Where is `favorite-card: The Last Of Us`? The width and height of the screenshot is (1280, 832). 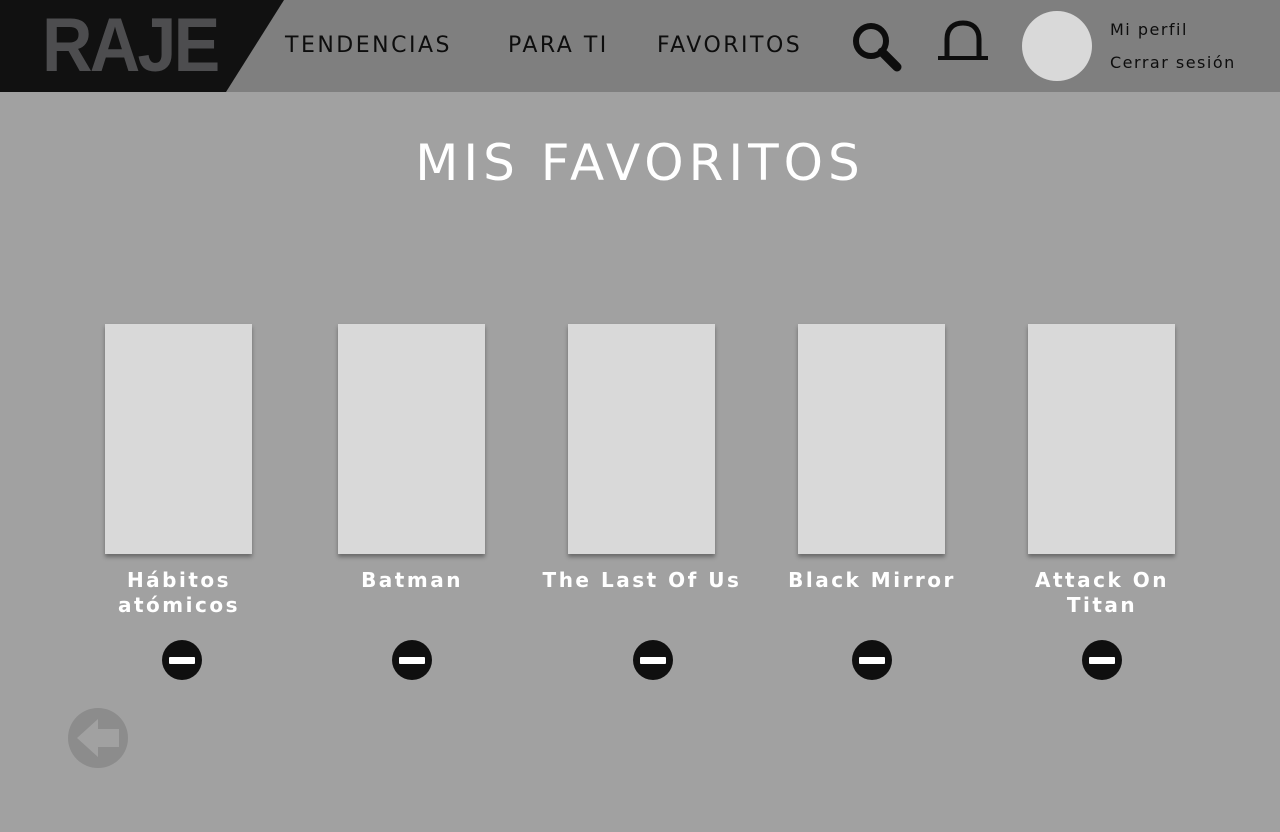
favorite-card: The Last Of Us is located at coordinates (642, 504).